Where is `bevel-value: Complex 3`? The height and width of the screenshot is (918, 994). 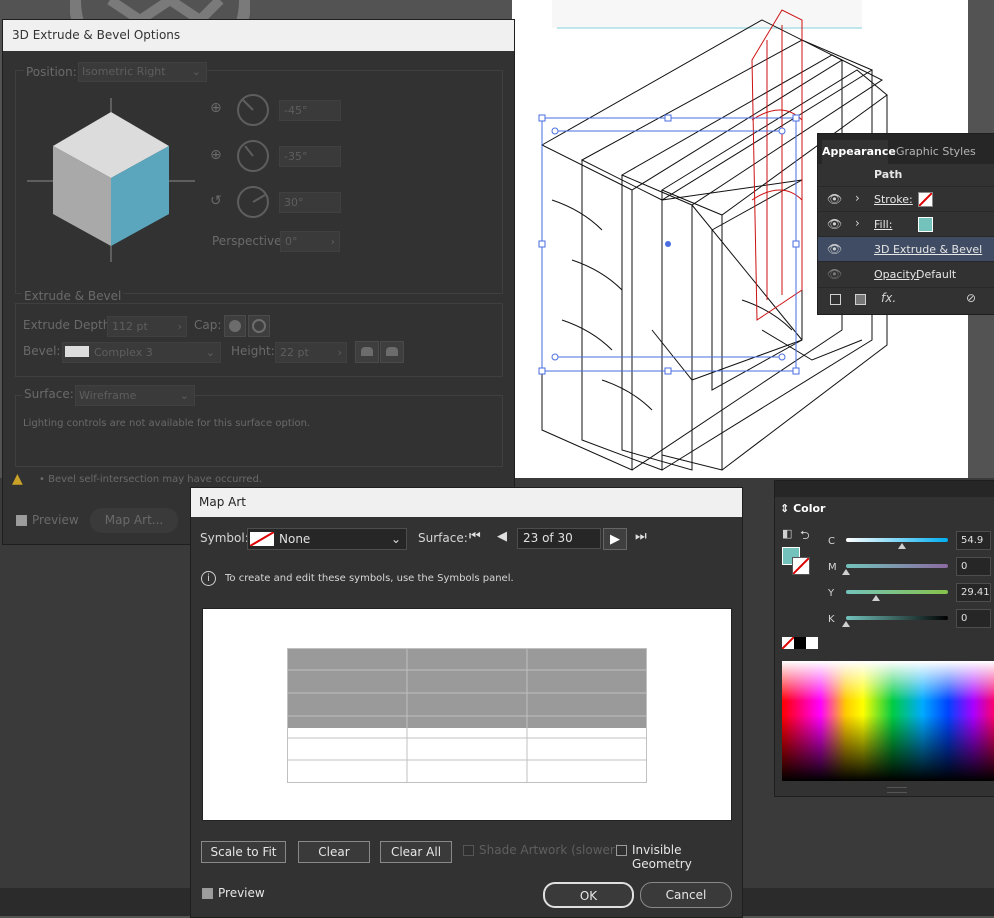
bevel-value: Complex 3 is located at coordinates (123, 352).